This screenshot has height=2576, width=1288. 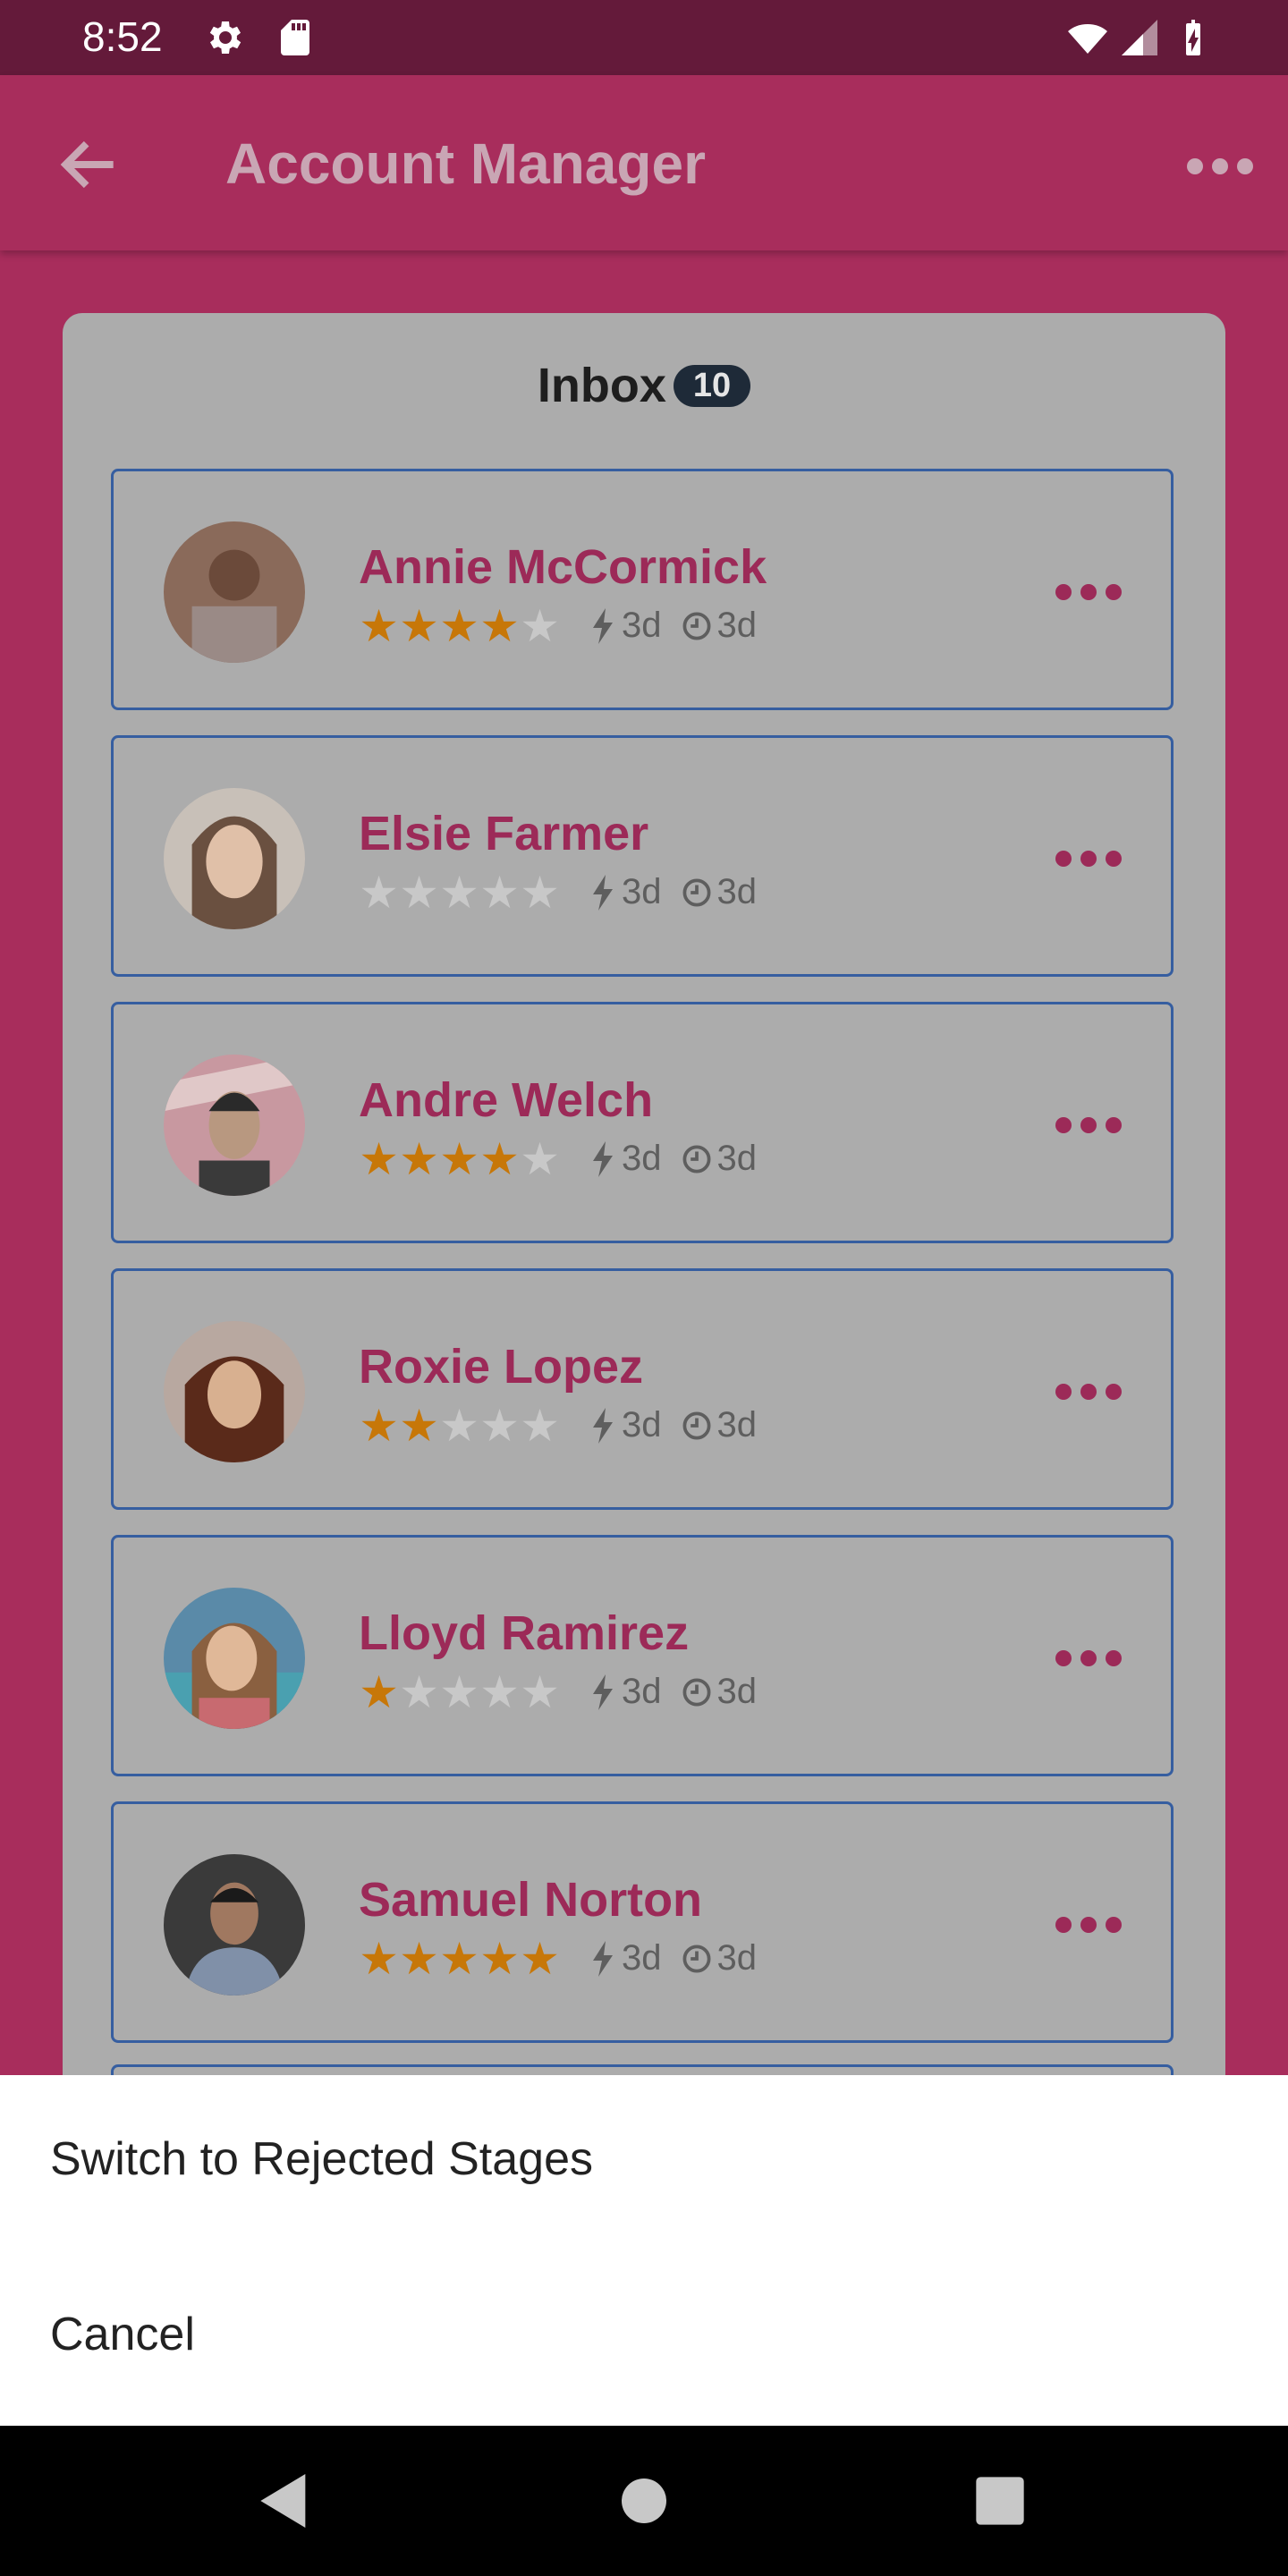 What do you see at coordinates (1000, 2501) in the screenshot?
I see `nav-recents-icon` at bounding box center [1000, 2501].